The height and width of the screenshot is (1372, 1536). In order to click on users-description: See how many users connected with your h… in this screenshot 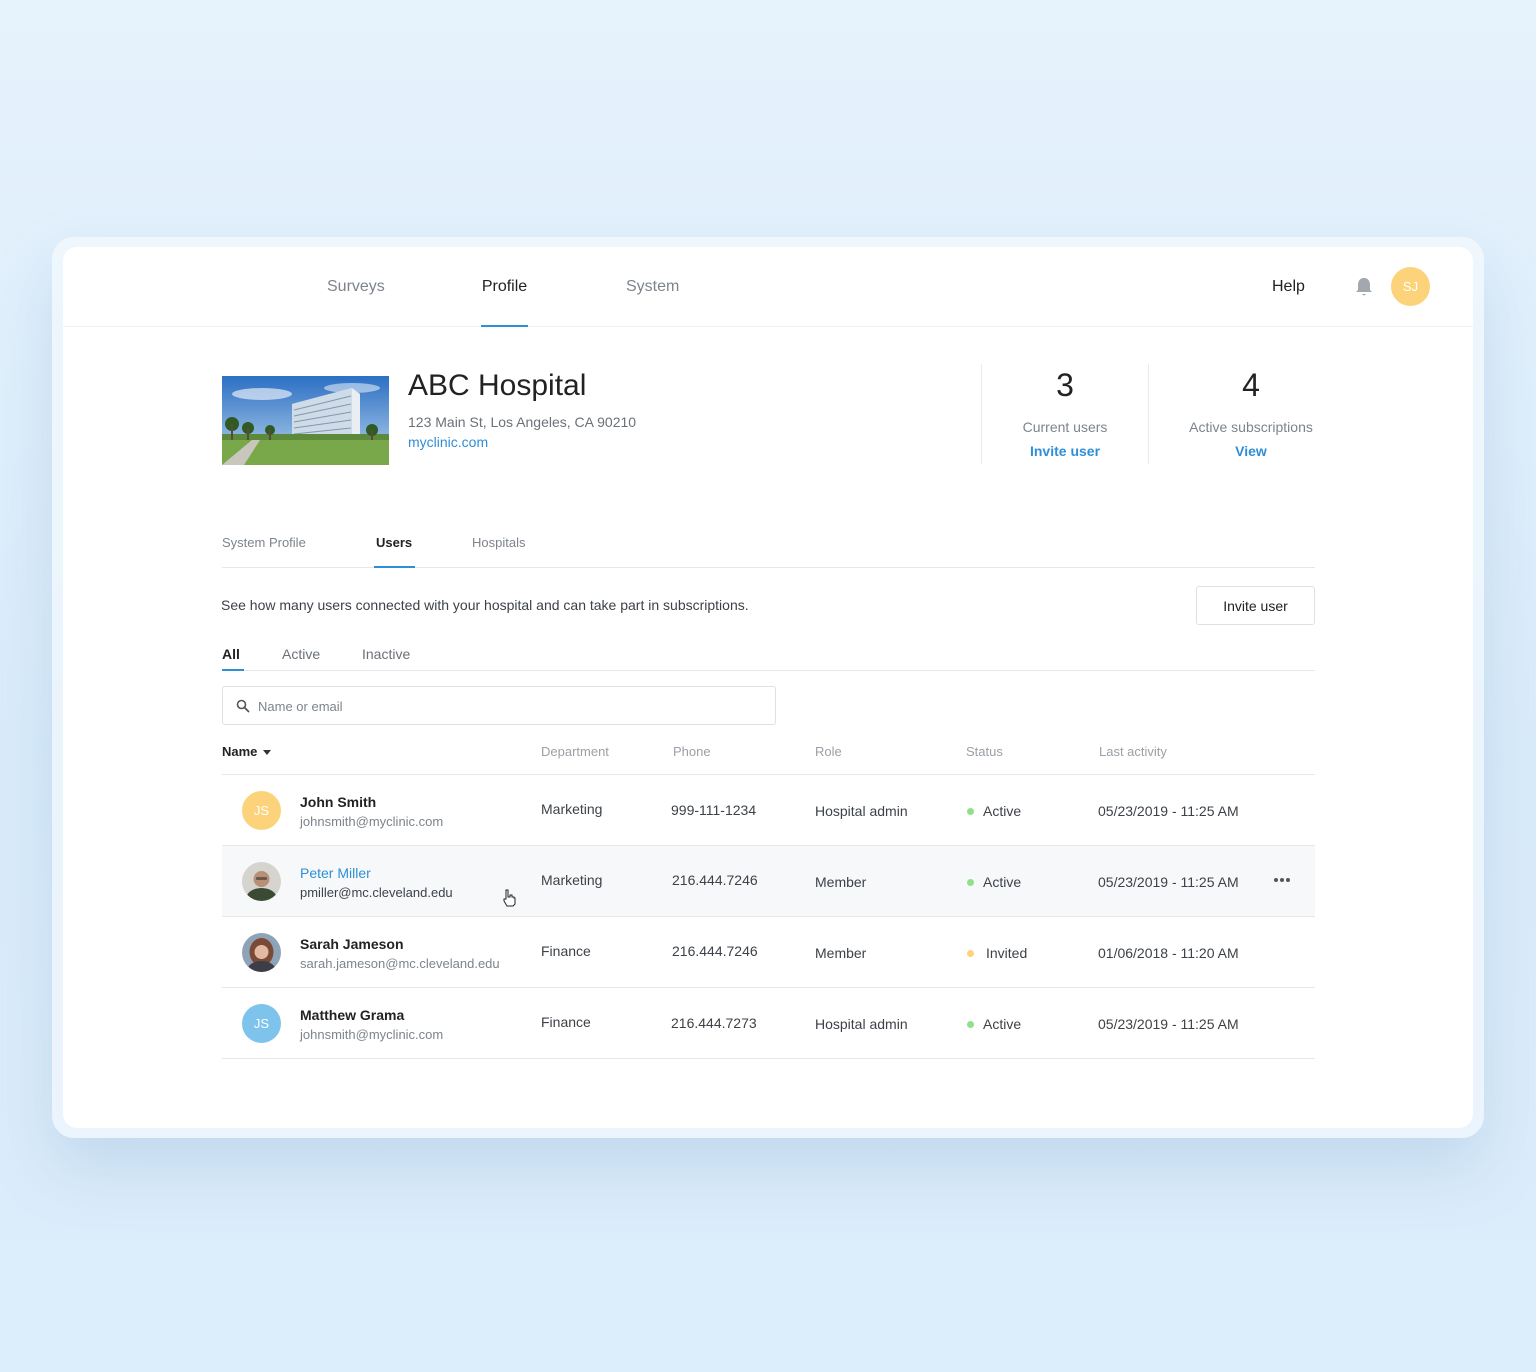, I will do `click(485, 605)`.